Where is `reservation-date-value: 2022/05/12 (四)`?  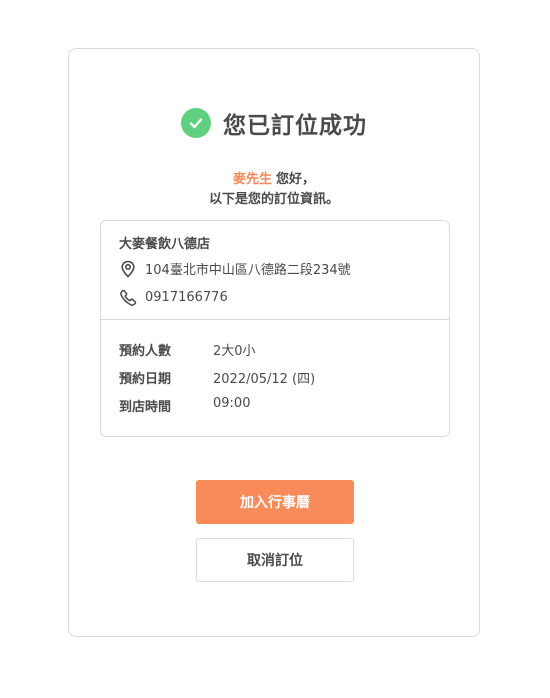
reservation-date-value: 2022/05/12 (四) is located at coordinates (264, 379).